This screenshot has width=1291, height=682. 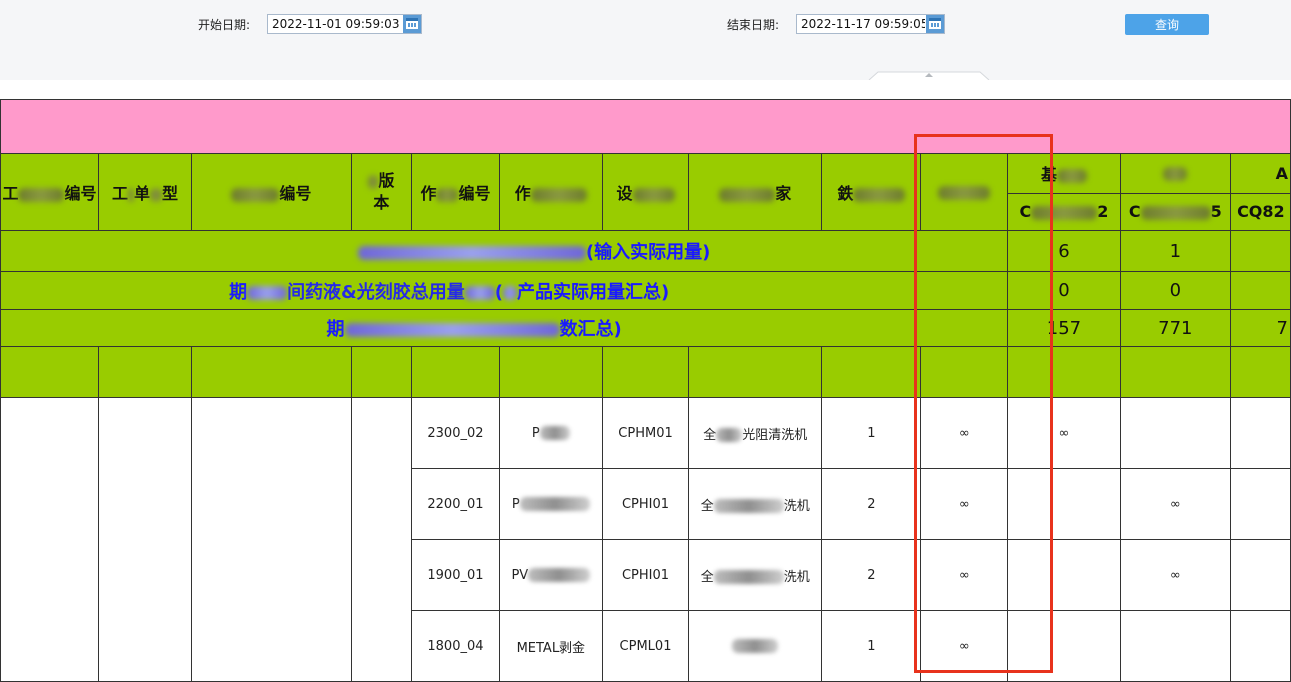 I want to click on summary-2-col12: 0, so click(x=1175, y=290).